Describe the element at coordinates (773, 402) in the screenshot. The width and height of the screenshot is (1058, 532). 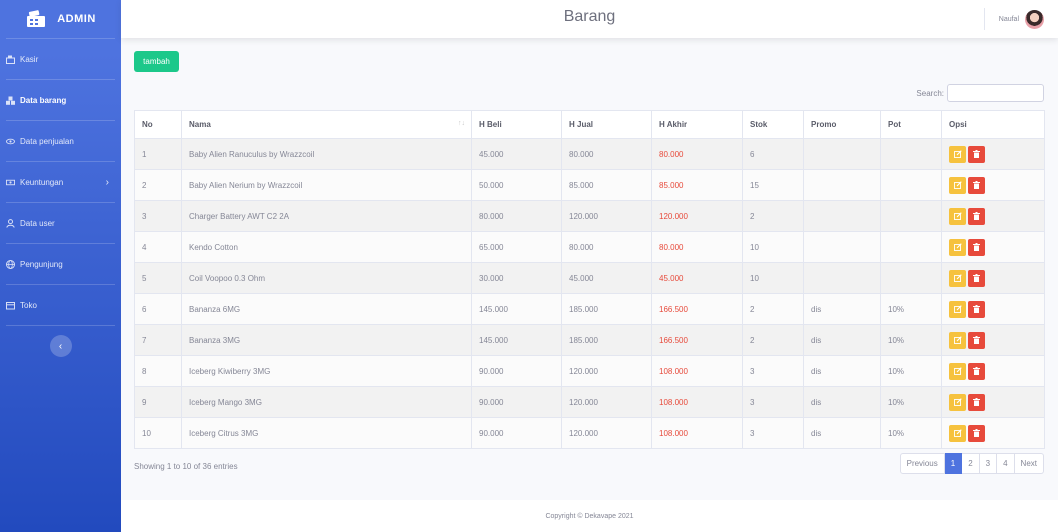
I see `cell-stok: 3` at that location.